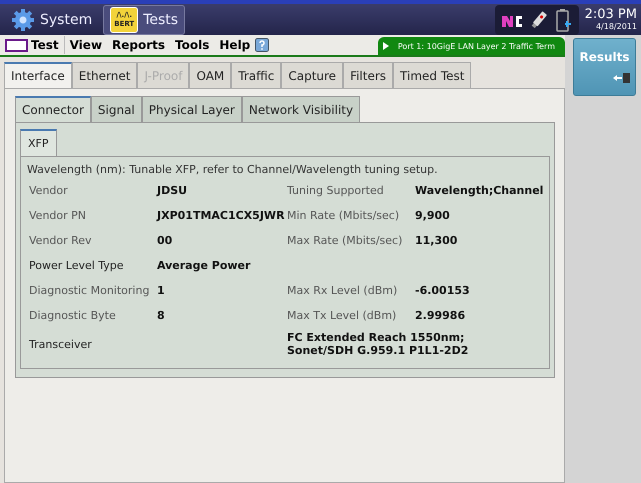 The height and width of the screenshot is (483, 641). What do you see at coordinates (76, 265) in the screenshot?
I see `field-label: Power Level Type` at bounding box center [76, 265].